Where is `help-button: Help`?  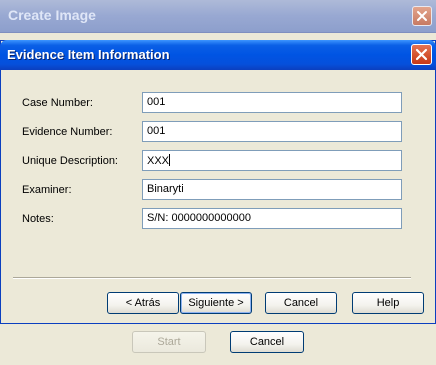
help-button: Help is located at coordinates (388, 303).